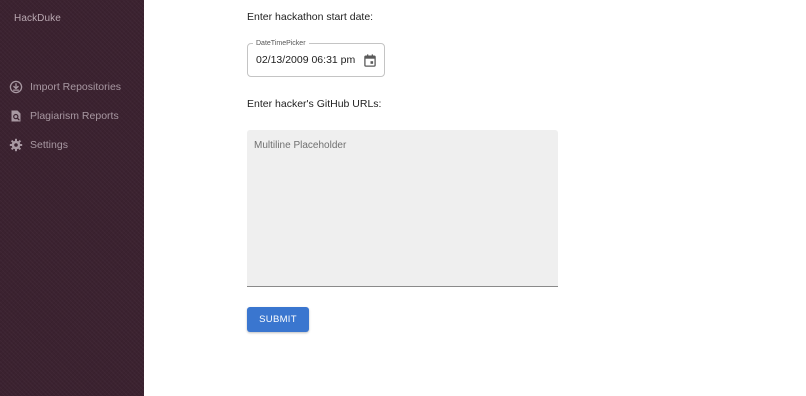 The image size is (806, 396). I want to click on import-icon, so click(16, 87).